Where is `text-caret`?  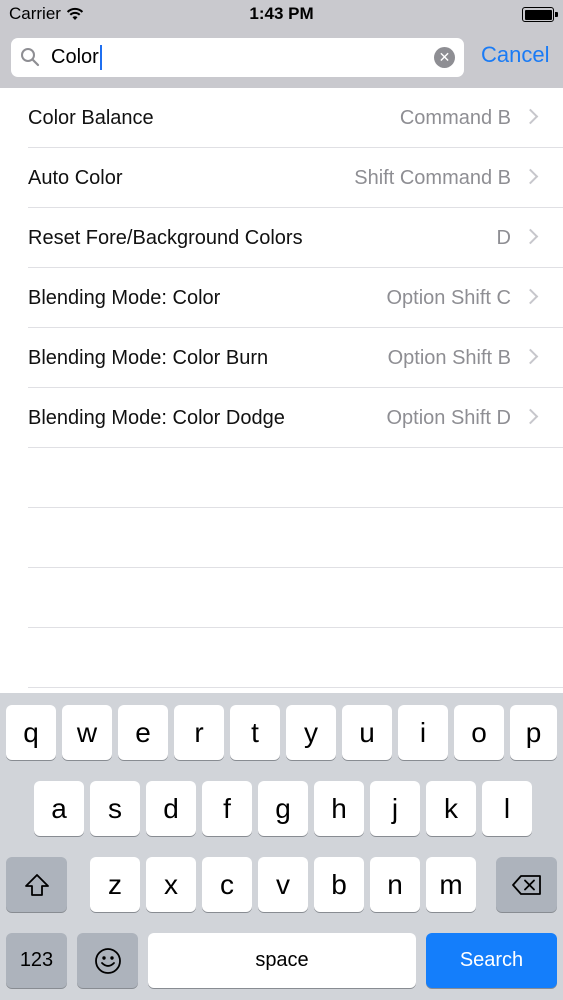
text-caret is located at coordinates (100, 57).